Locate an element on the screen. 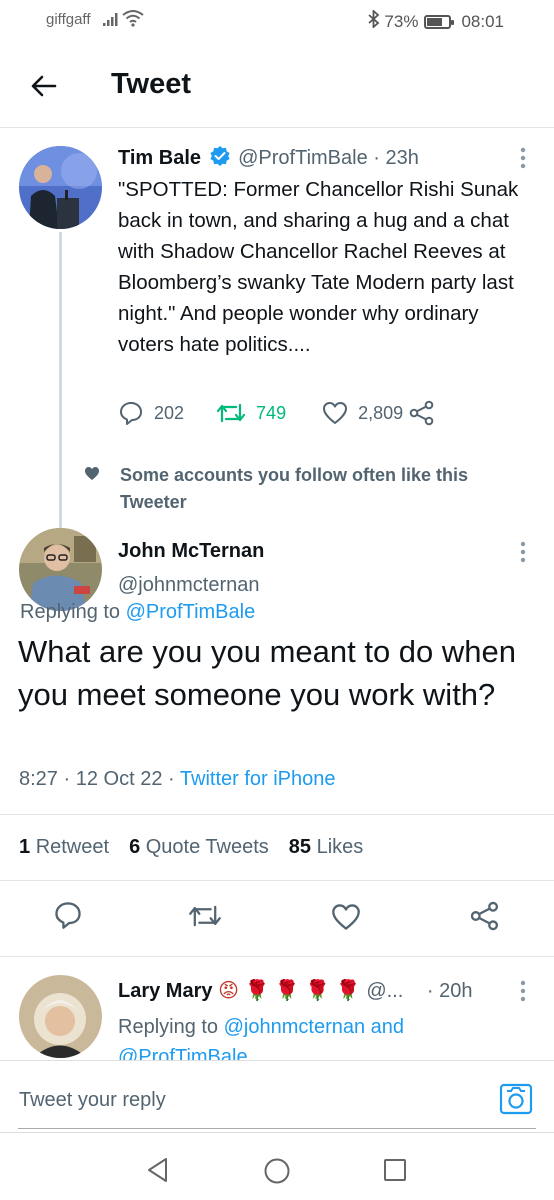  tweet2-meta: 8:27 · 12 Oct 22 · Twitter for iPhone is located at coordinates (177, 779).